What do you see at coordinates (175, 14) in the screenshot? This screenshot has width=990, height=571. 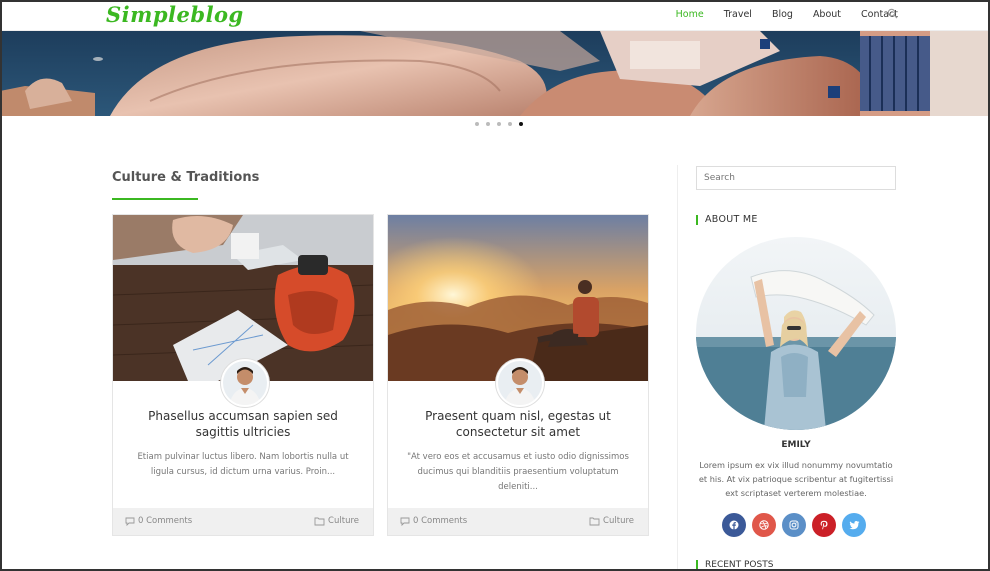 I see `site-logo: Simpleblog` at bounding box center [175, 14].